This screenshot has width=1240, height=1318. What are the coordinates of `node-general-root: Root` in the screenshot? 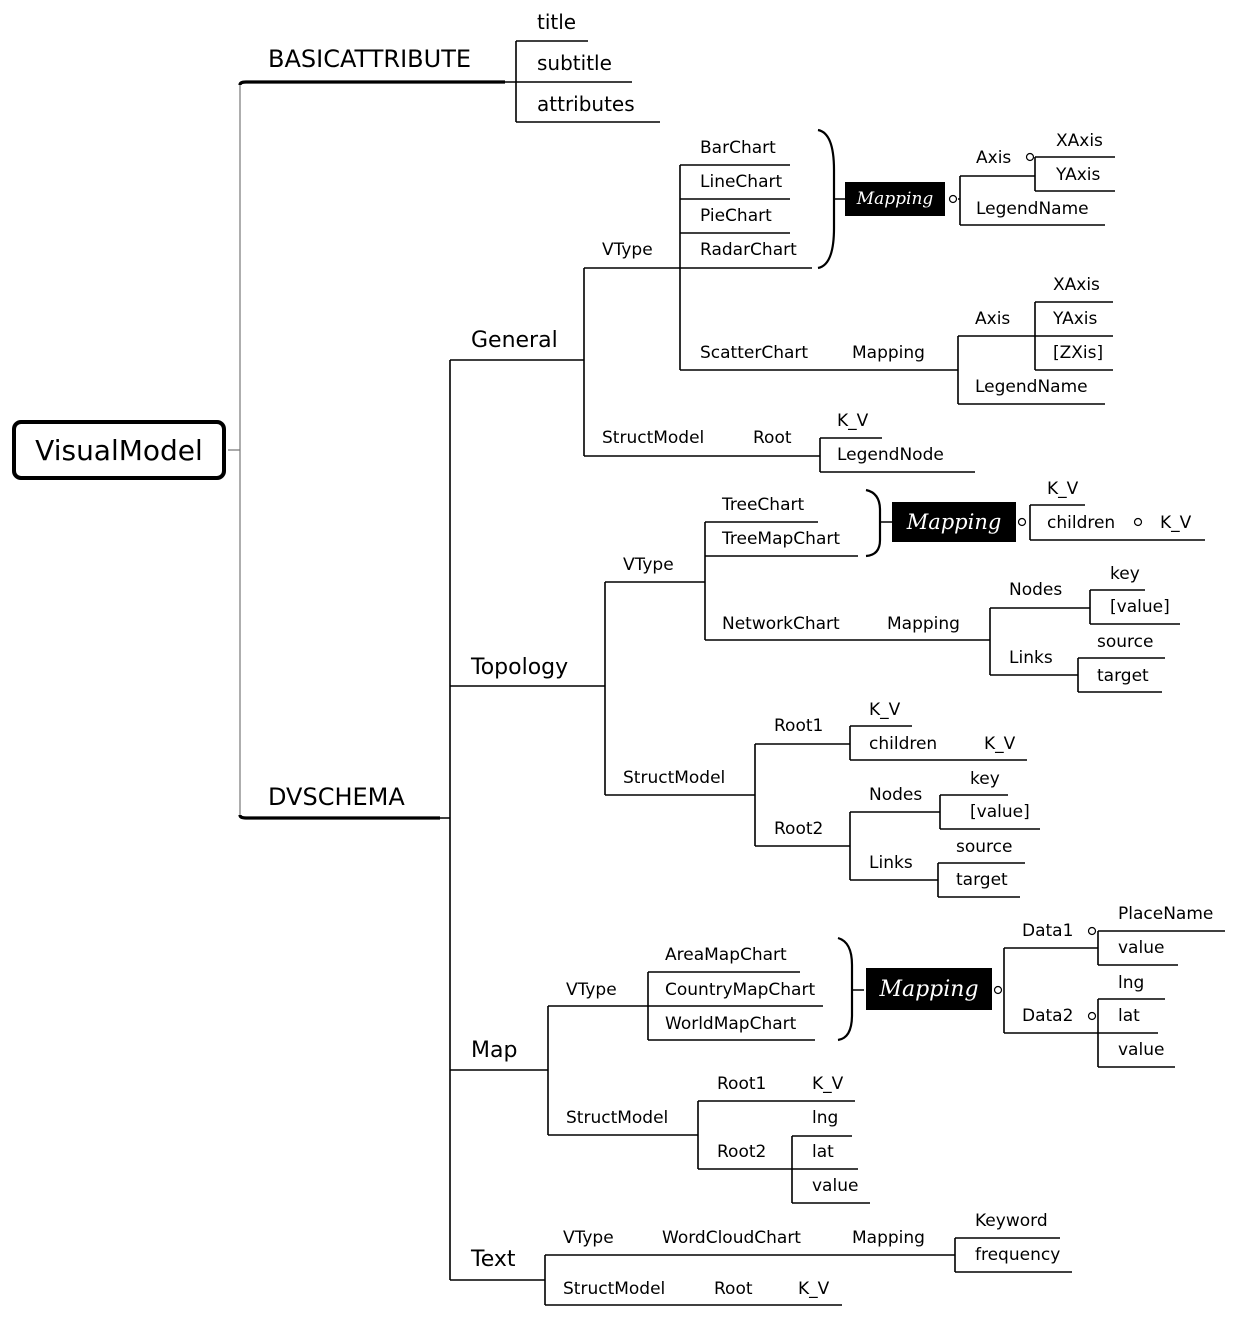 It's located at (772, 438).